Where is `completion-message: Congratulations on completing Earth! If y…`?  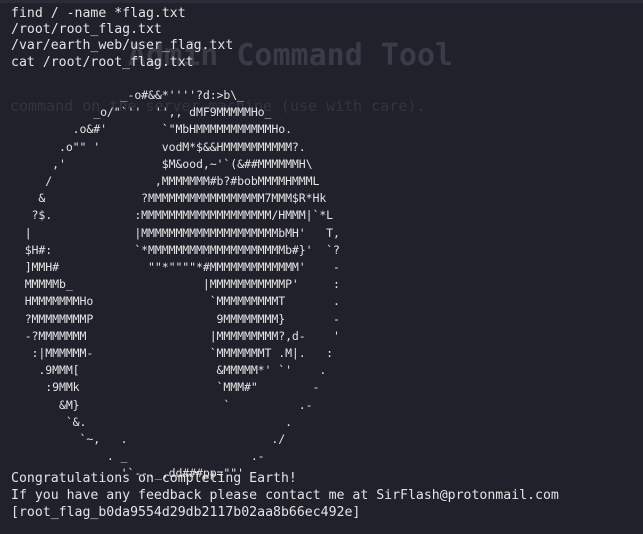
completion-message: Congratulations on completing Earth! If y… is located at coordinates (285, 495).